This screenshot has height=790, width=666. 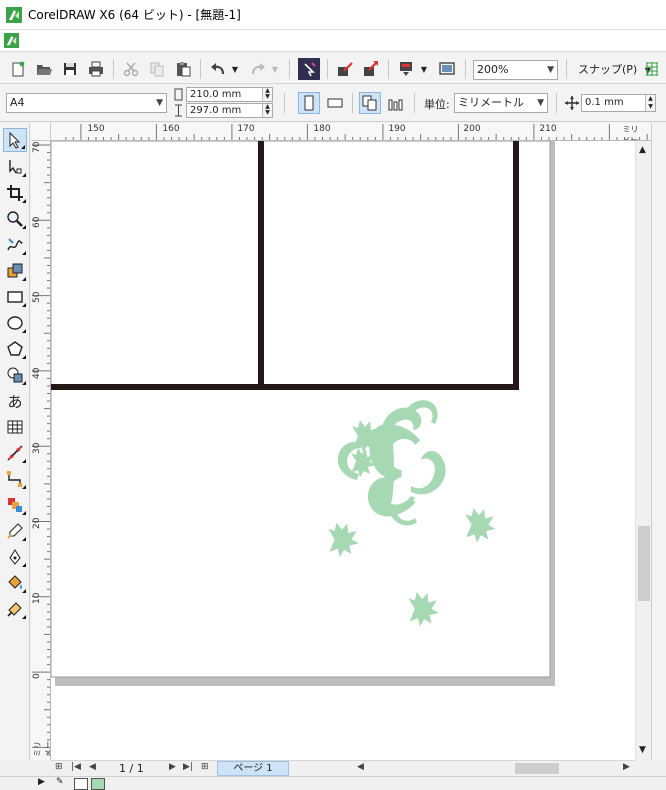 What do you see at coordinates (322, 129) in the screenshot?
I see `hruler-label: 180` at bounding box center [322, 129].